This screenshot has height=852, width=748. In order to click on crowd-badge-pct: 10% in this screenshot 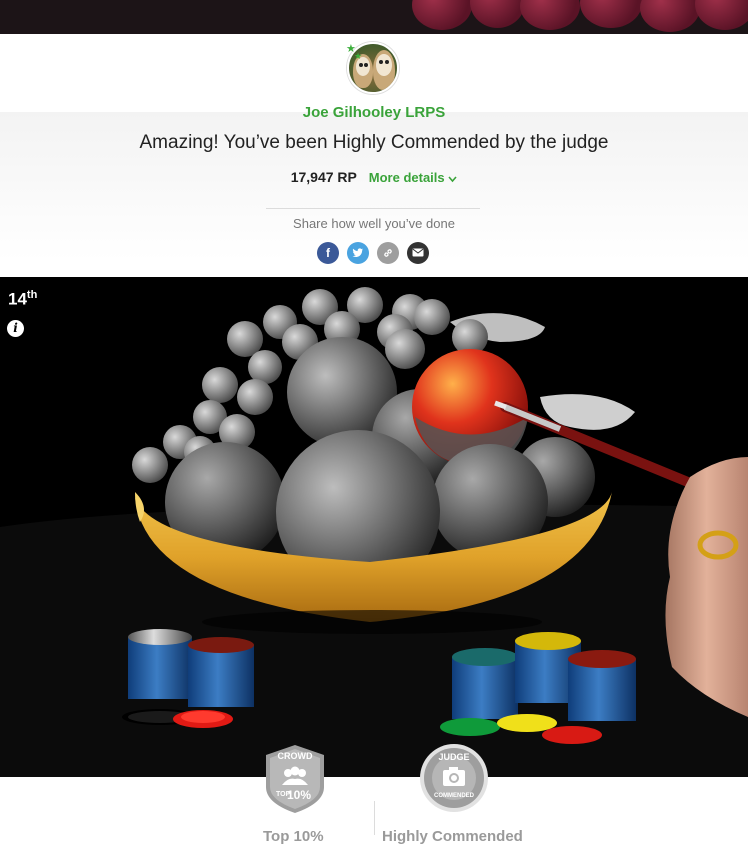, I will do `click(299, 795)`.